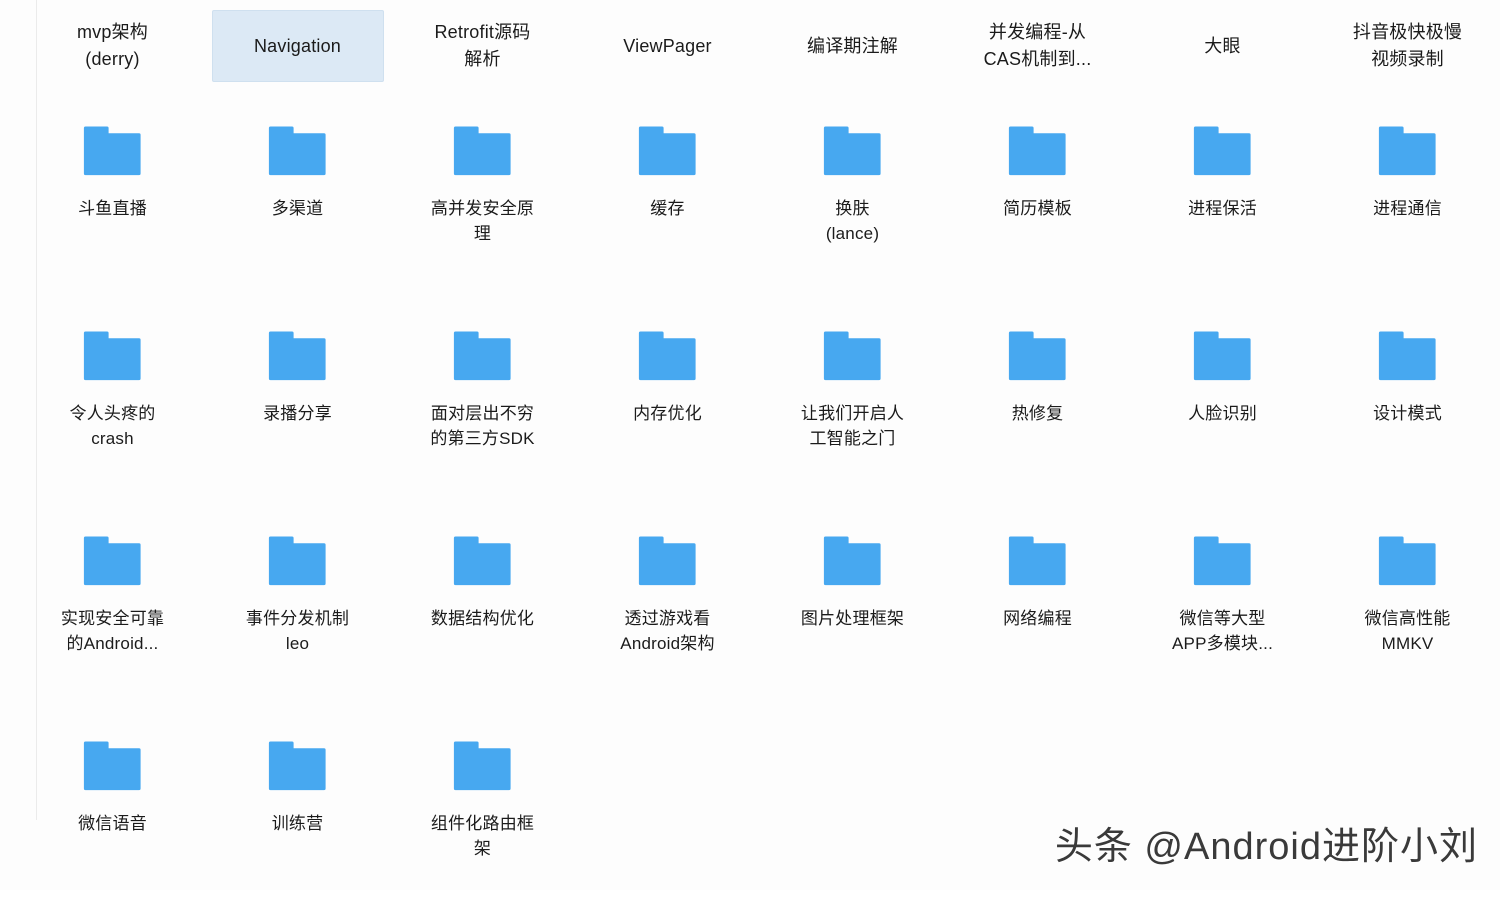  What do you see at coordinates (482, 618) in the screenshot?
I see `folder-item-label: 数据结构优化` at bounding box center [482, 618].